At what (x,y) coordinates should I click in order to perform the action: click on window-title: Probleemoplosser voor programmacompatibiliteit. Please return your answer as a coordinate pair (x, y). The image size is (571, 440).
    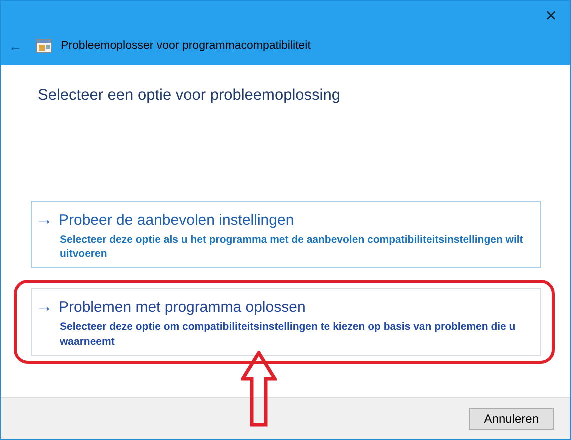
    Looking at the image, I should click on (186, 46).